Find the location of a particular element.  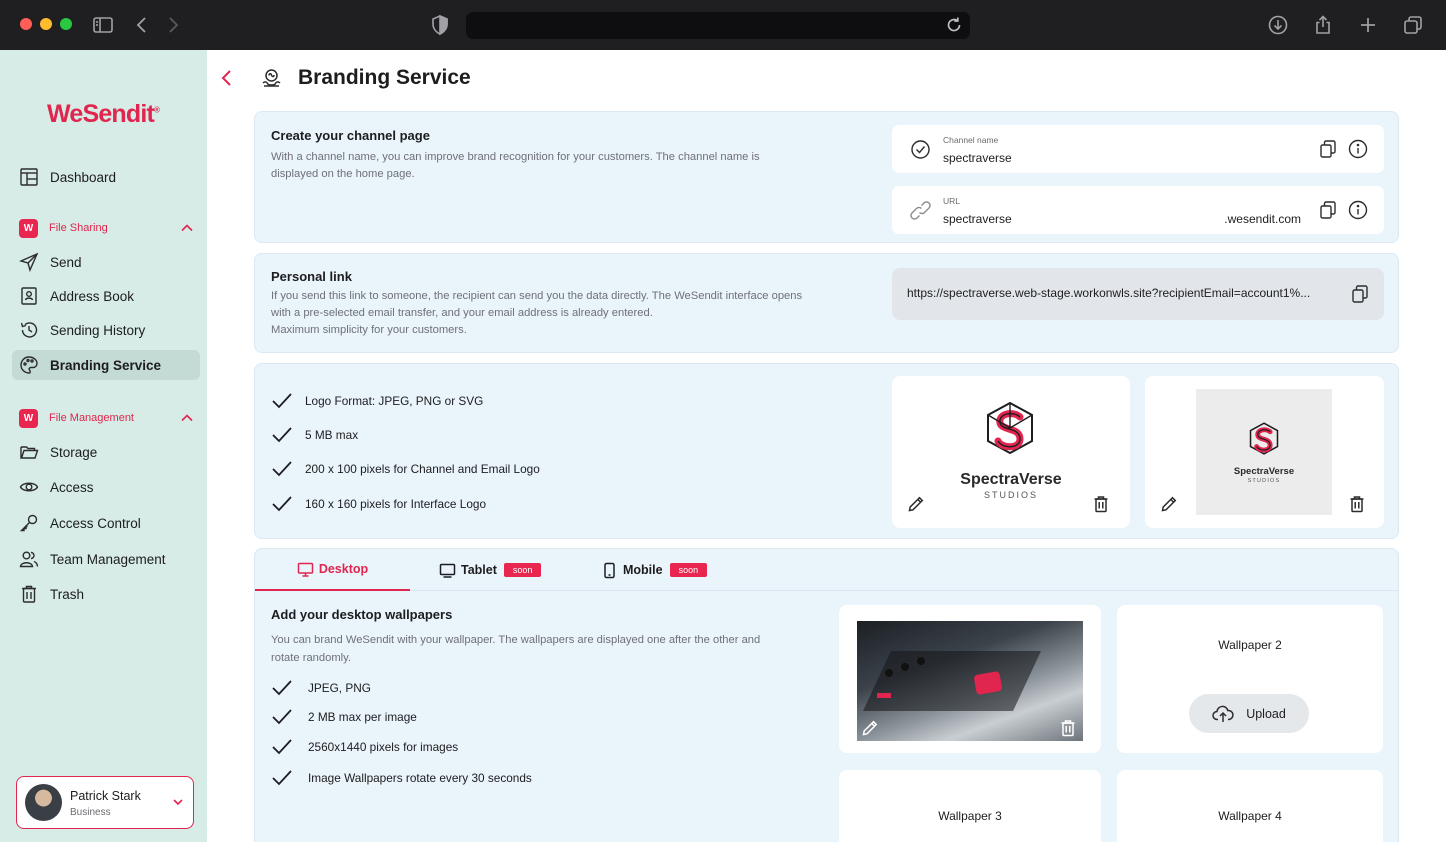

sidebar-item-send: Send is located at coordinates (106, 262).